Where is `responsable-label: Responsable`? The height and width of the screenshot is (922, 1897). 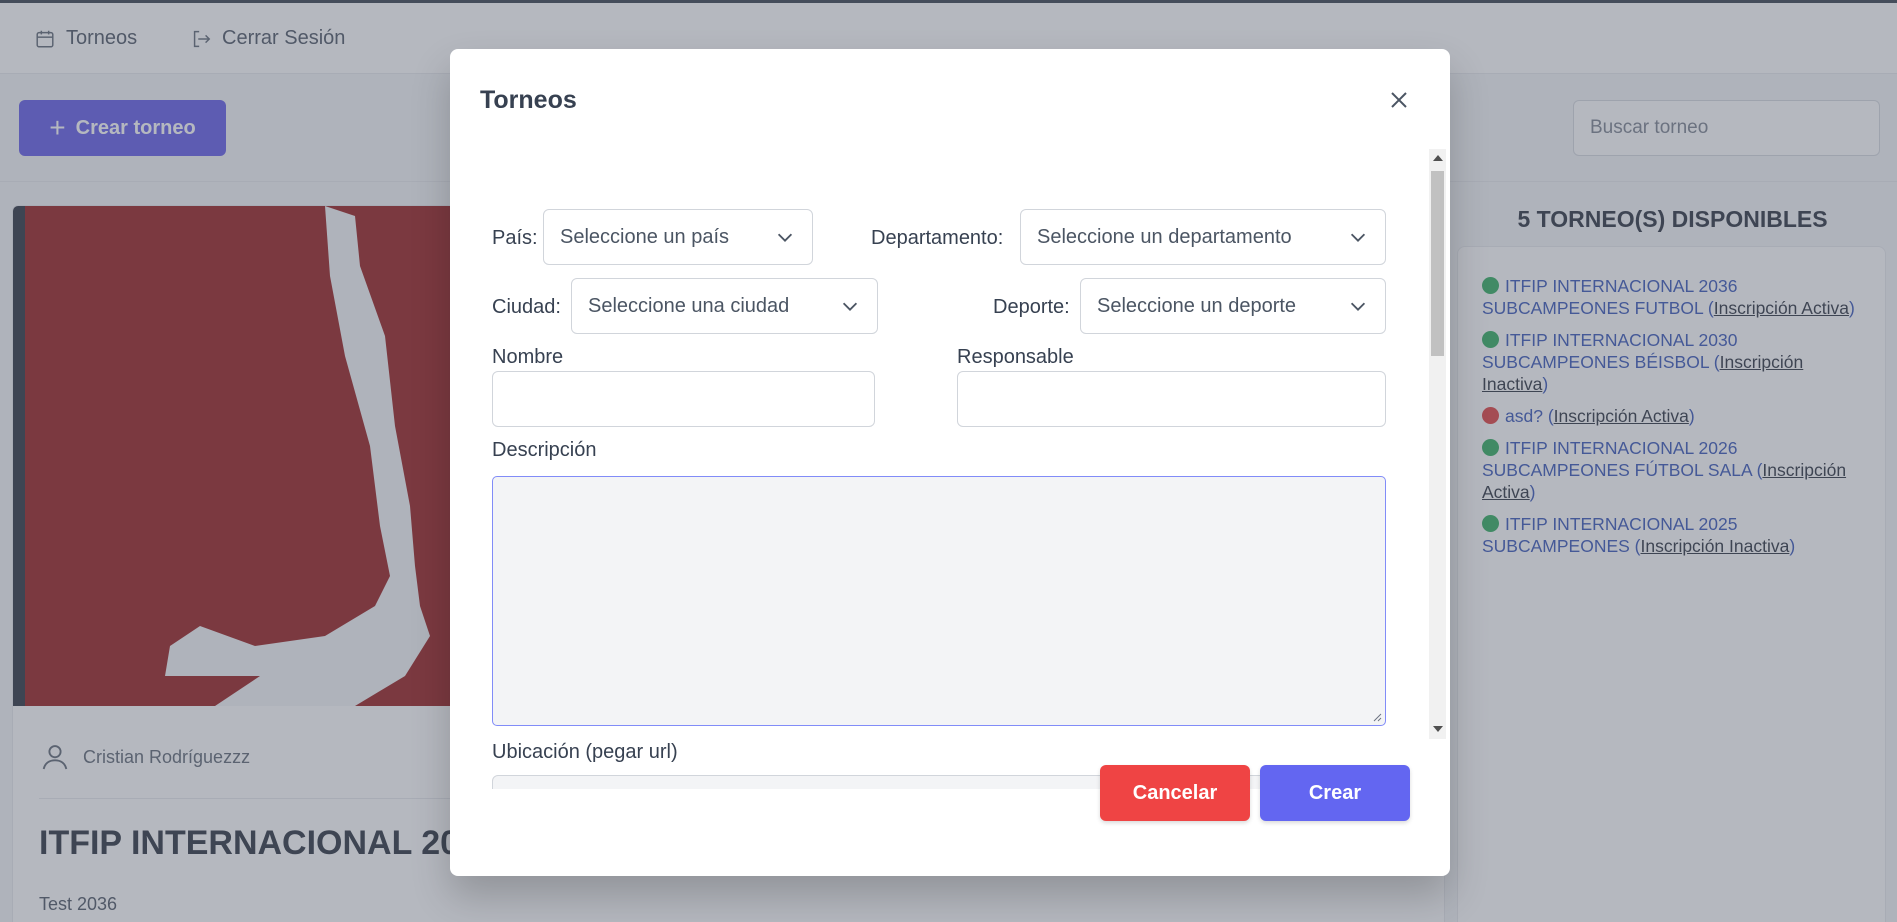 responsable-label: Responsable is located at coordinates (1015, 357).